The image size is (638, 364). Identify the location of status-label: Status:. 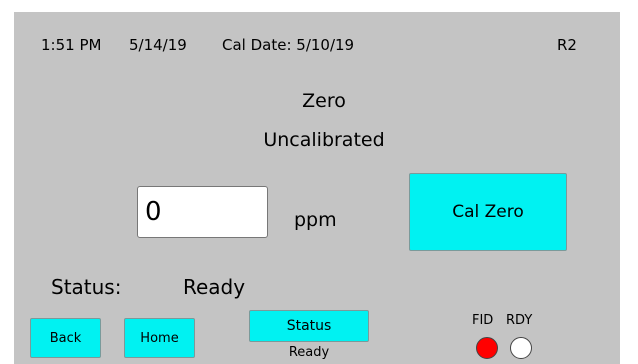
(86, 287).